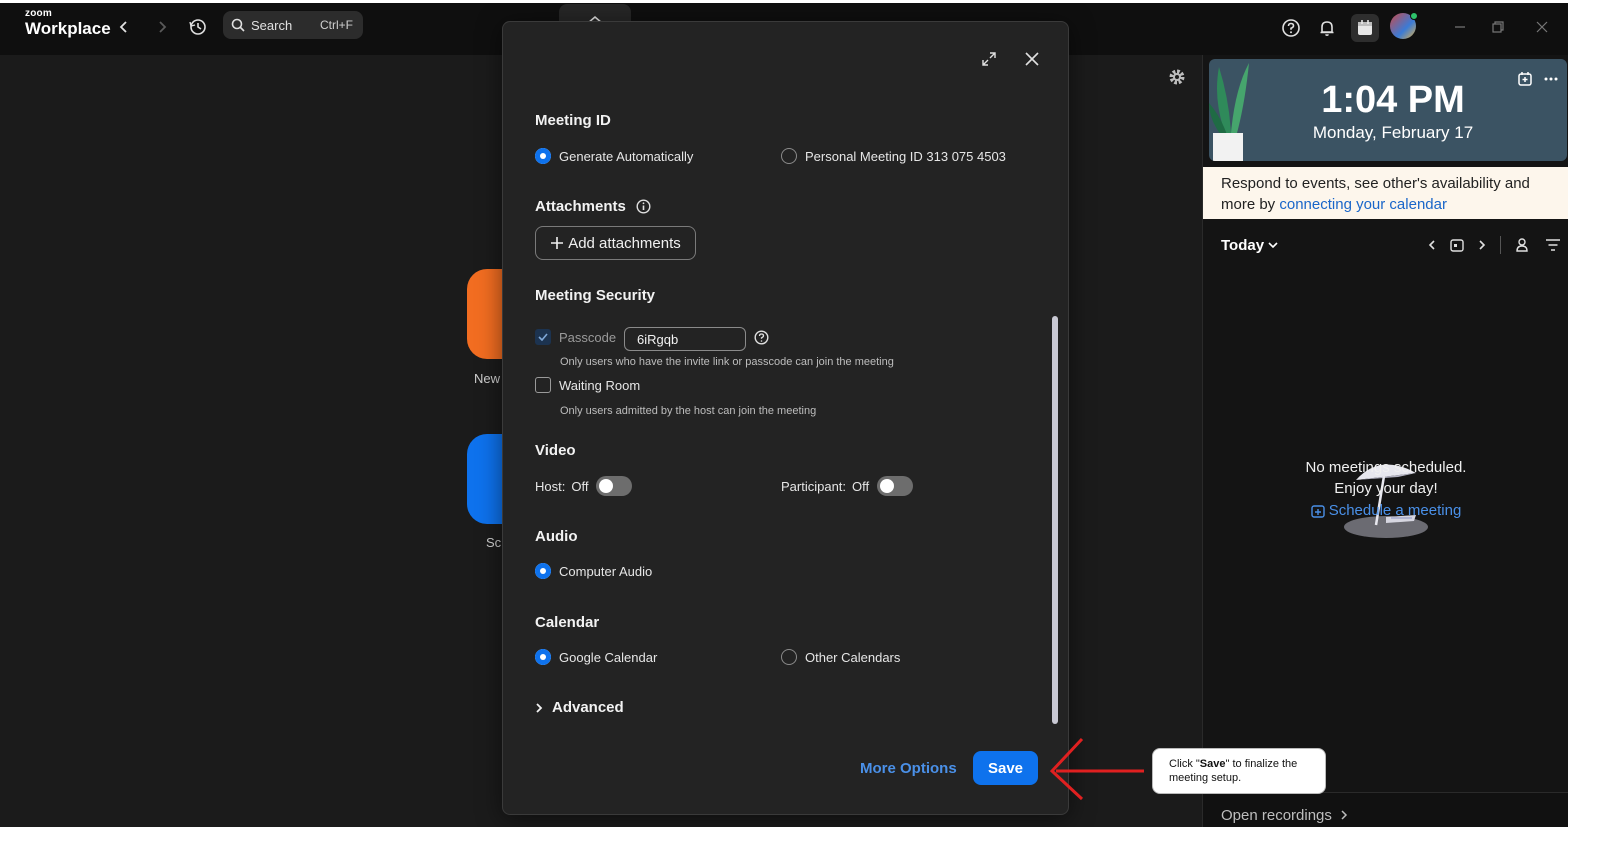 The height and width of the screenshot is (848, 1600). I want to click on computer-audio-option: Computer Audio, so click(593, 571).